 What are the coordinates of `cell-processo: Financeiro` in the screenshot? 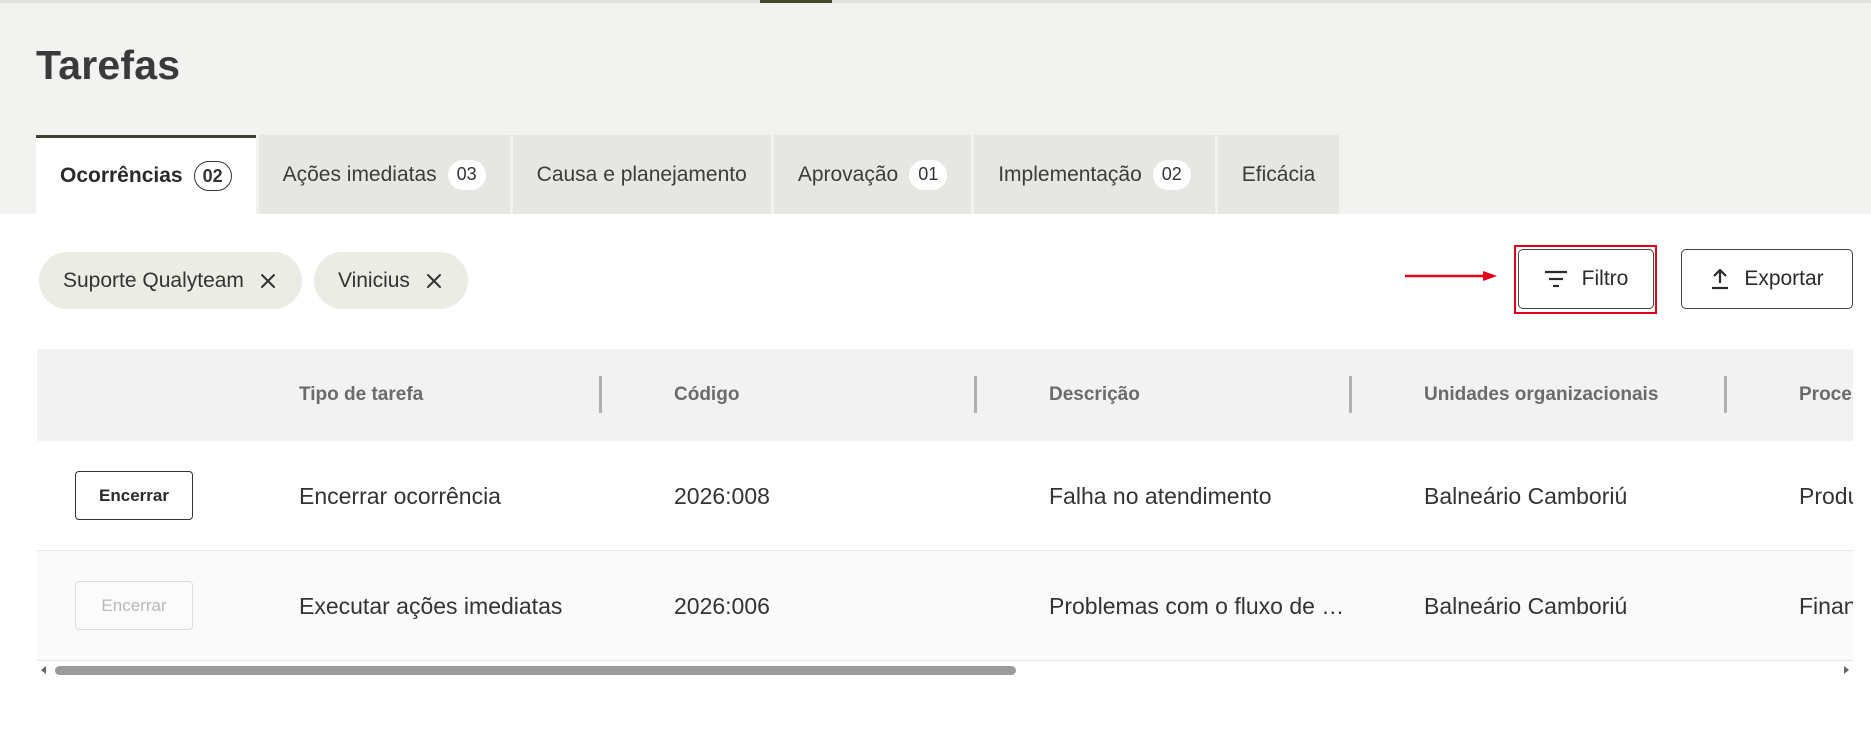 It's located at (1826, 605).